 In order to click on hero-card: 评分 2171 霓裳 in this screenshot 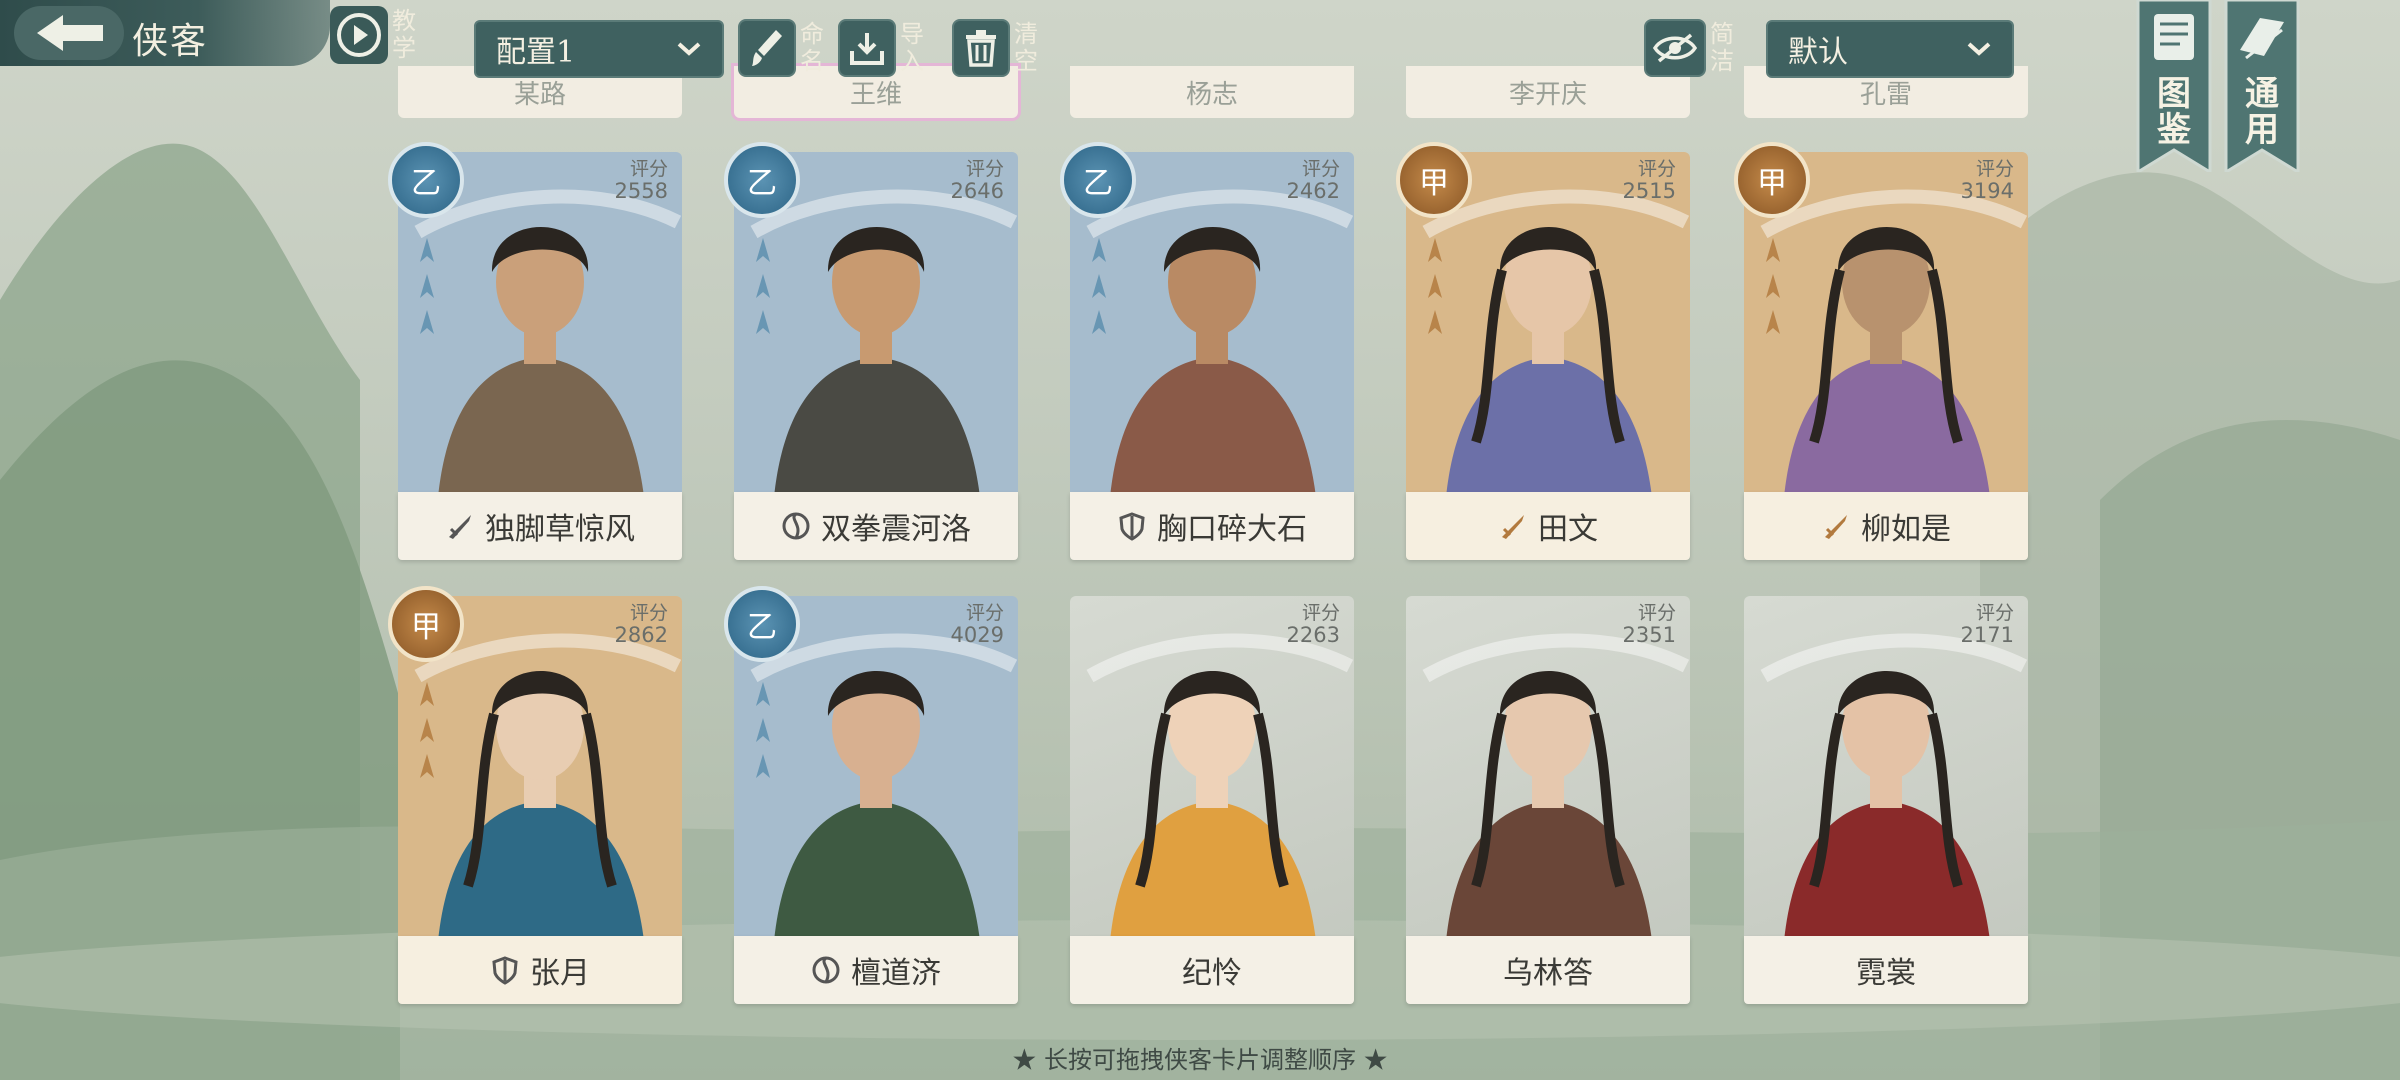, I will do `click(1886, 801)`.